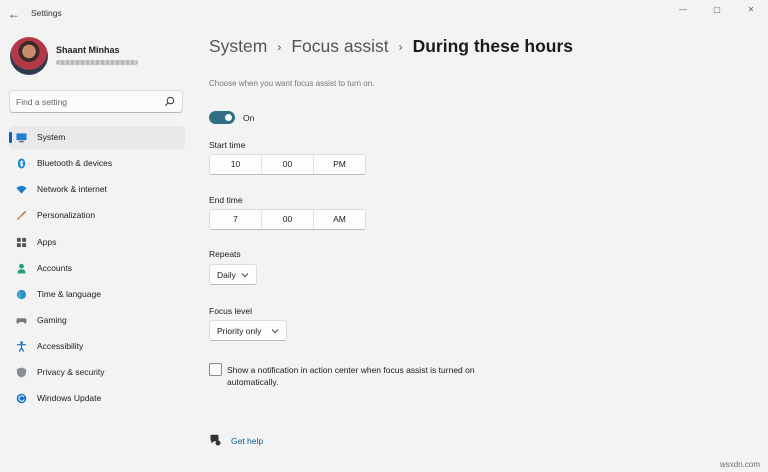 This screenshot has height=472, width=768. I want to click on notification-checkbox, so click(215, 369).